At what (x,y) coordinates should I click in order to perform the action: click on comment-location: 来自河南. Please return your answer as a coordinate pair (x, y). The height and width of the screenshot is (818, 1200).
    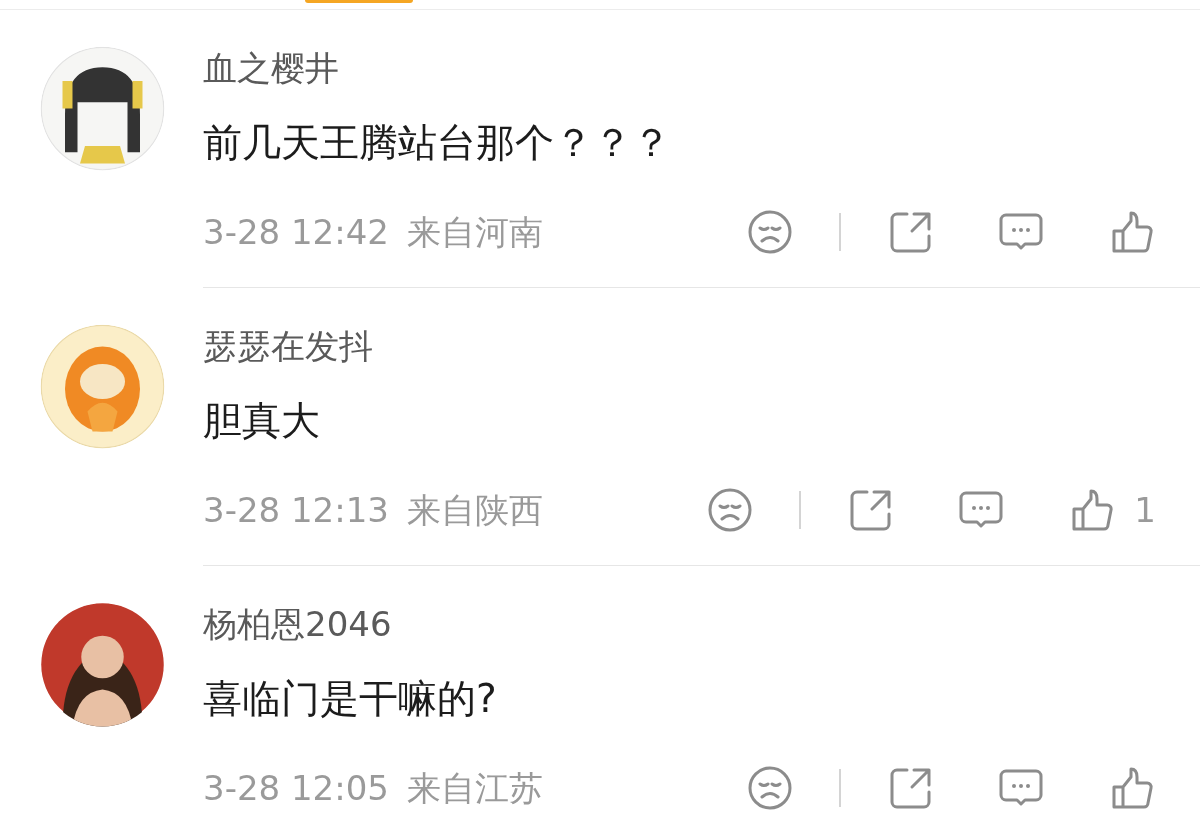
    Looking at the image, I should click on (474, 232).